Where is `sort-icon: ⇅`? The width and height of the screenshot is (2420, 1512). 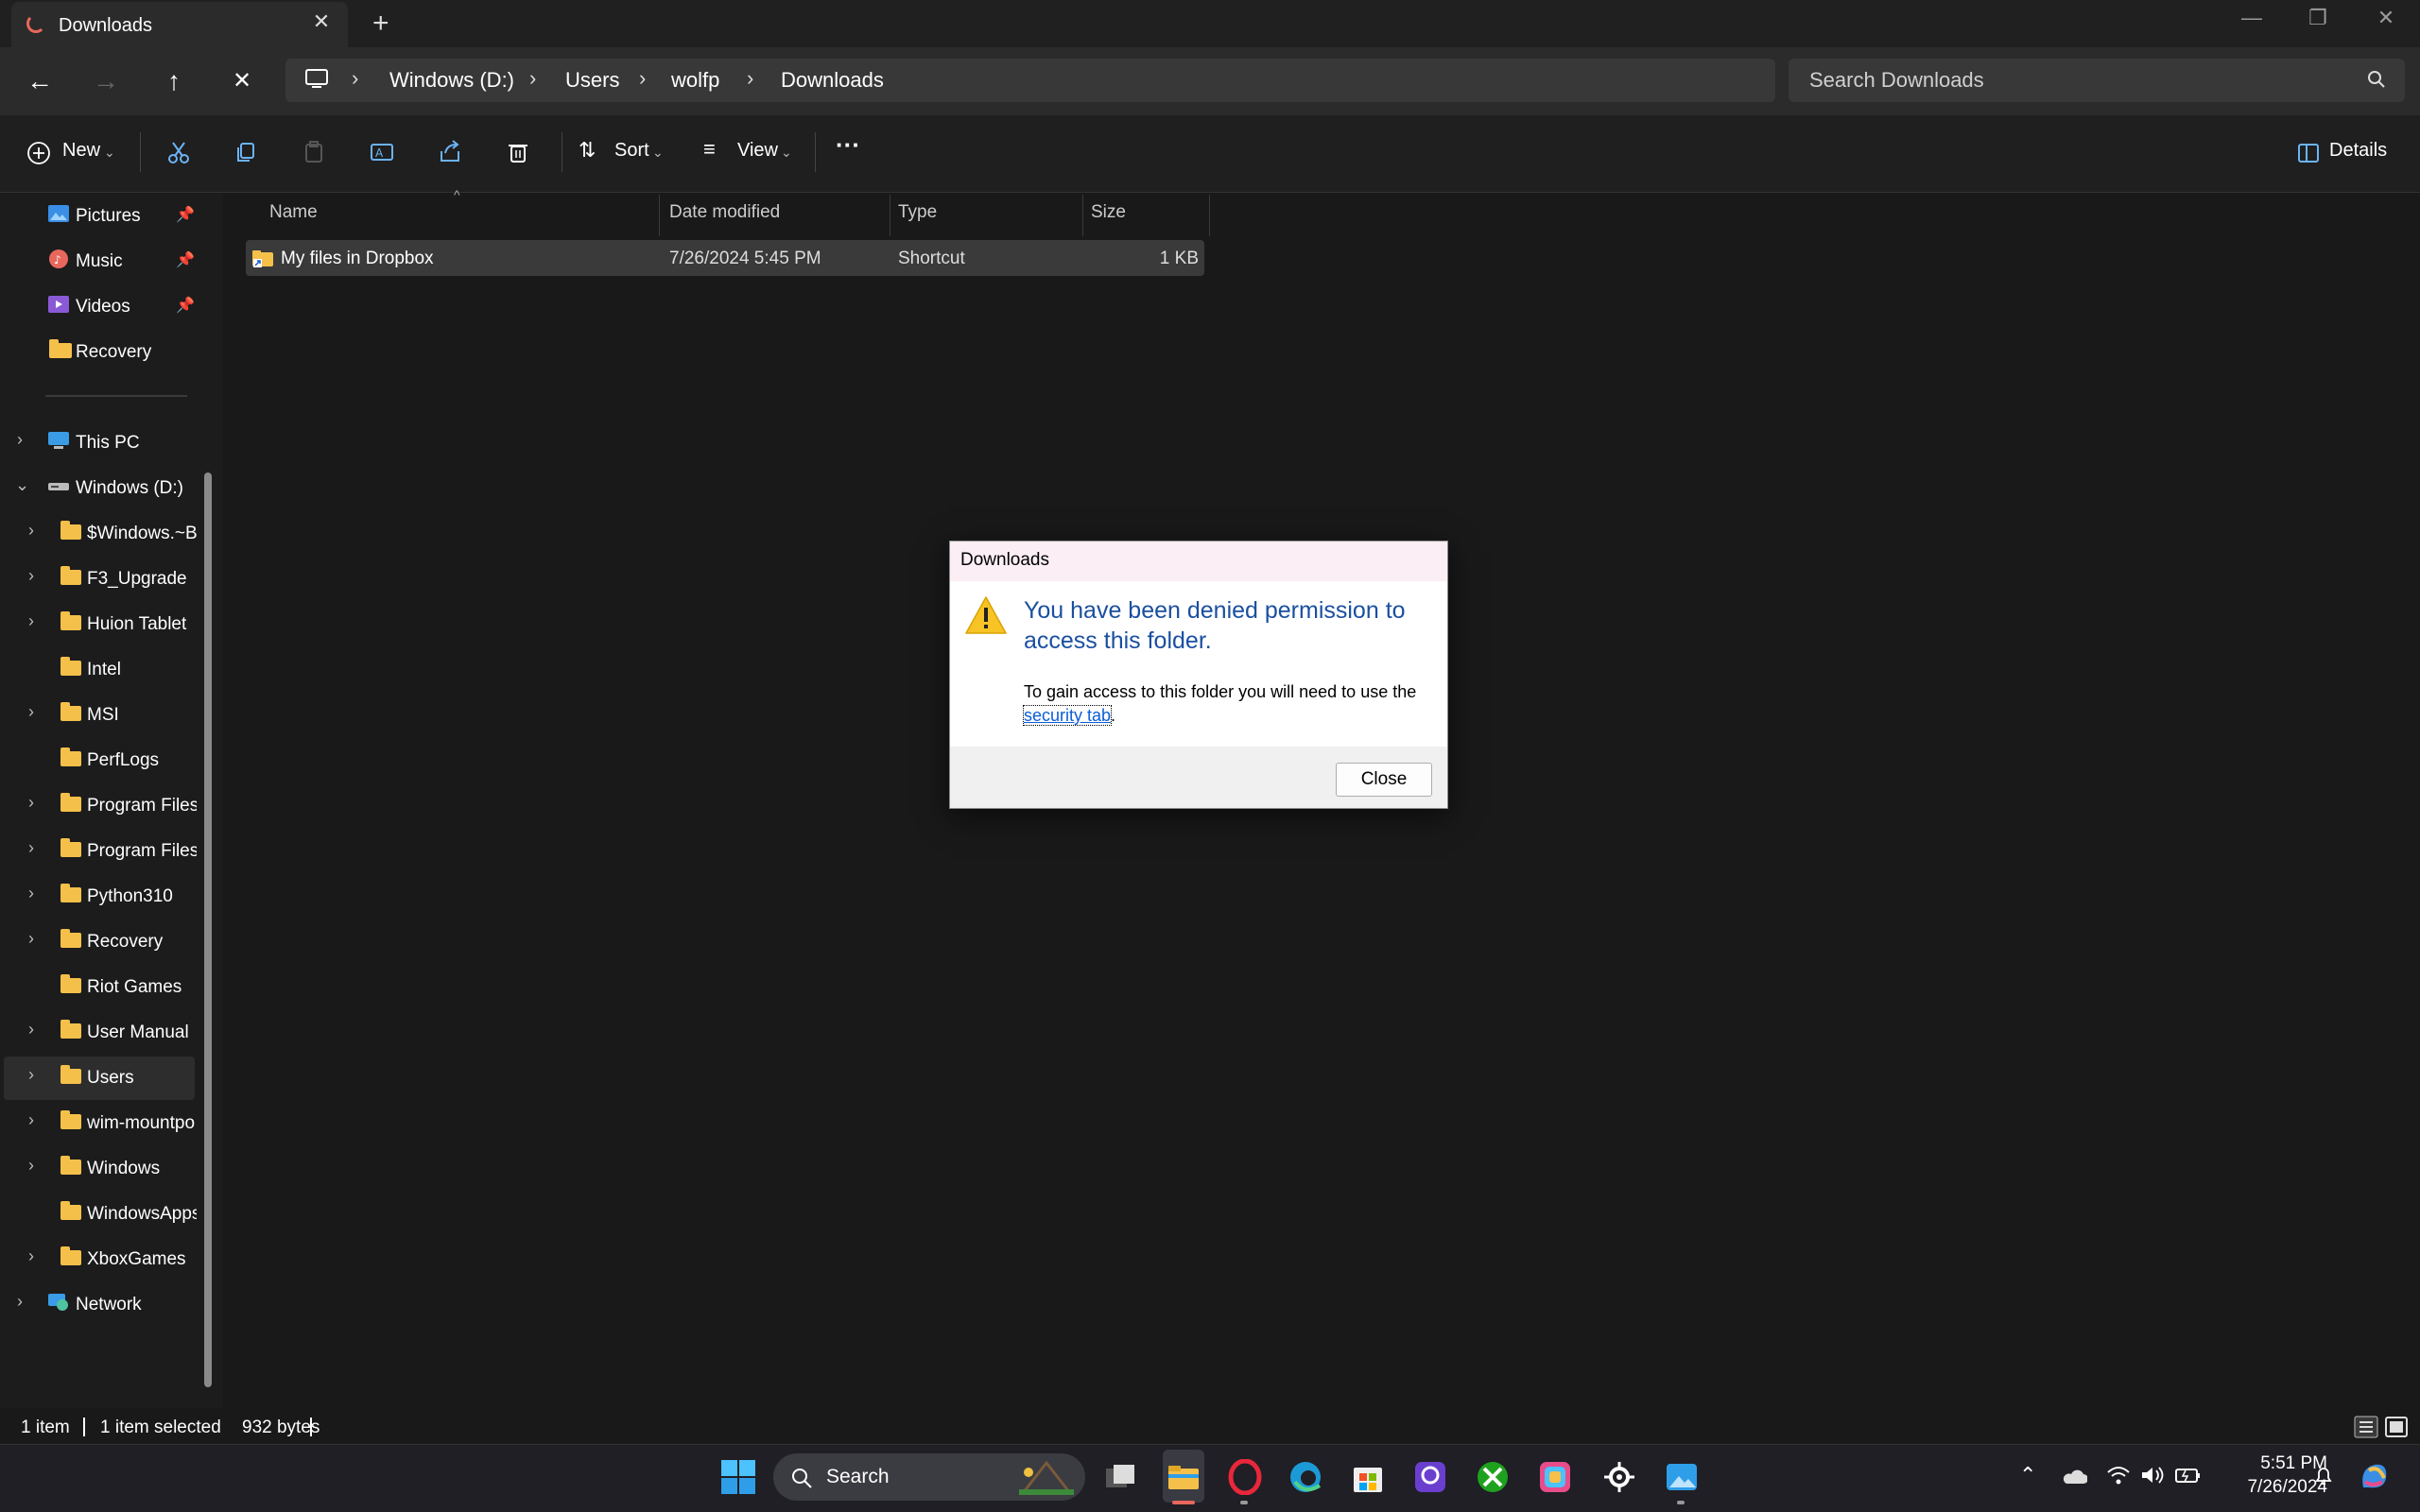 sort-icon: ⇅ is located at coordinates (587, 150).